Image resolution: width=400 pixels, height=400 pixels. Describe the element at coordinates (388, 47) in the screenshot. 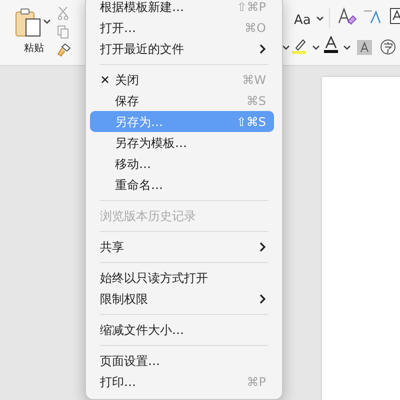

I see `circled-character-icon` at that location.